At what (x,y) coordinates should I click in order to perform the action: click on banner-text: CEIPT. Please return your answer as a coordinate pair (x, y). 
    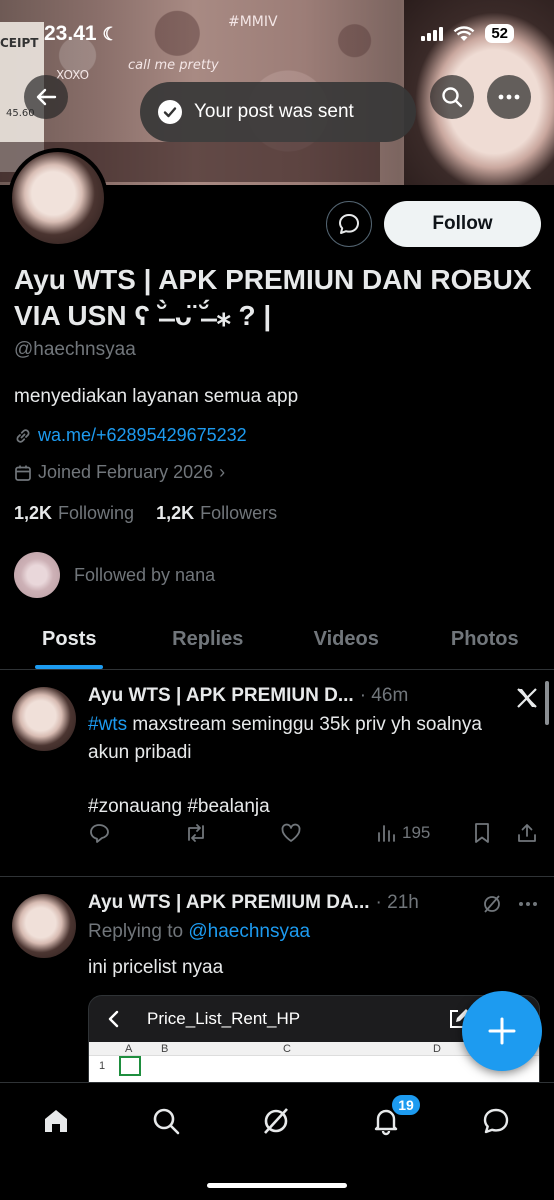
    Looking at the image, I should click on (19, 43).